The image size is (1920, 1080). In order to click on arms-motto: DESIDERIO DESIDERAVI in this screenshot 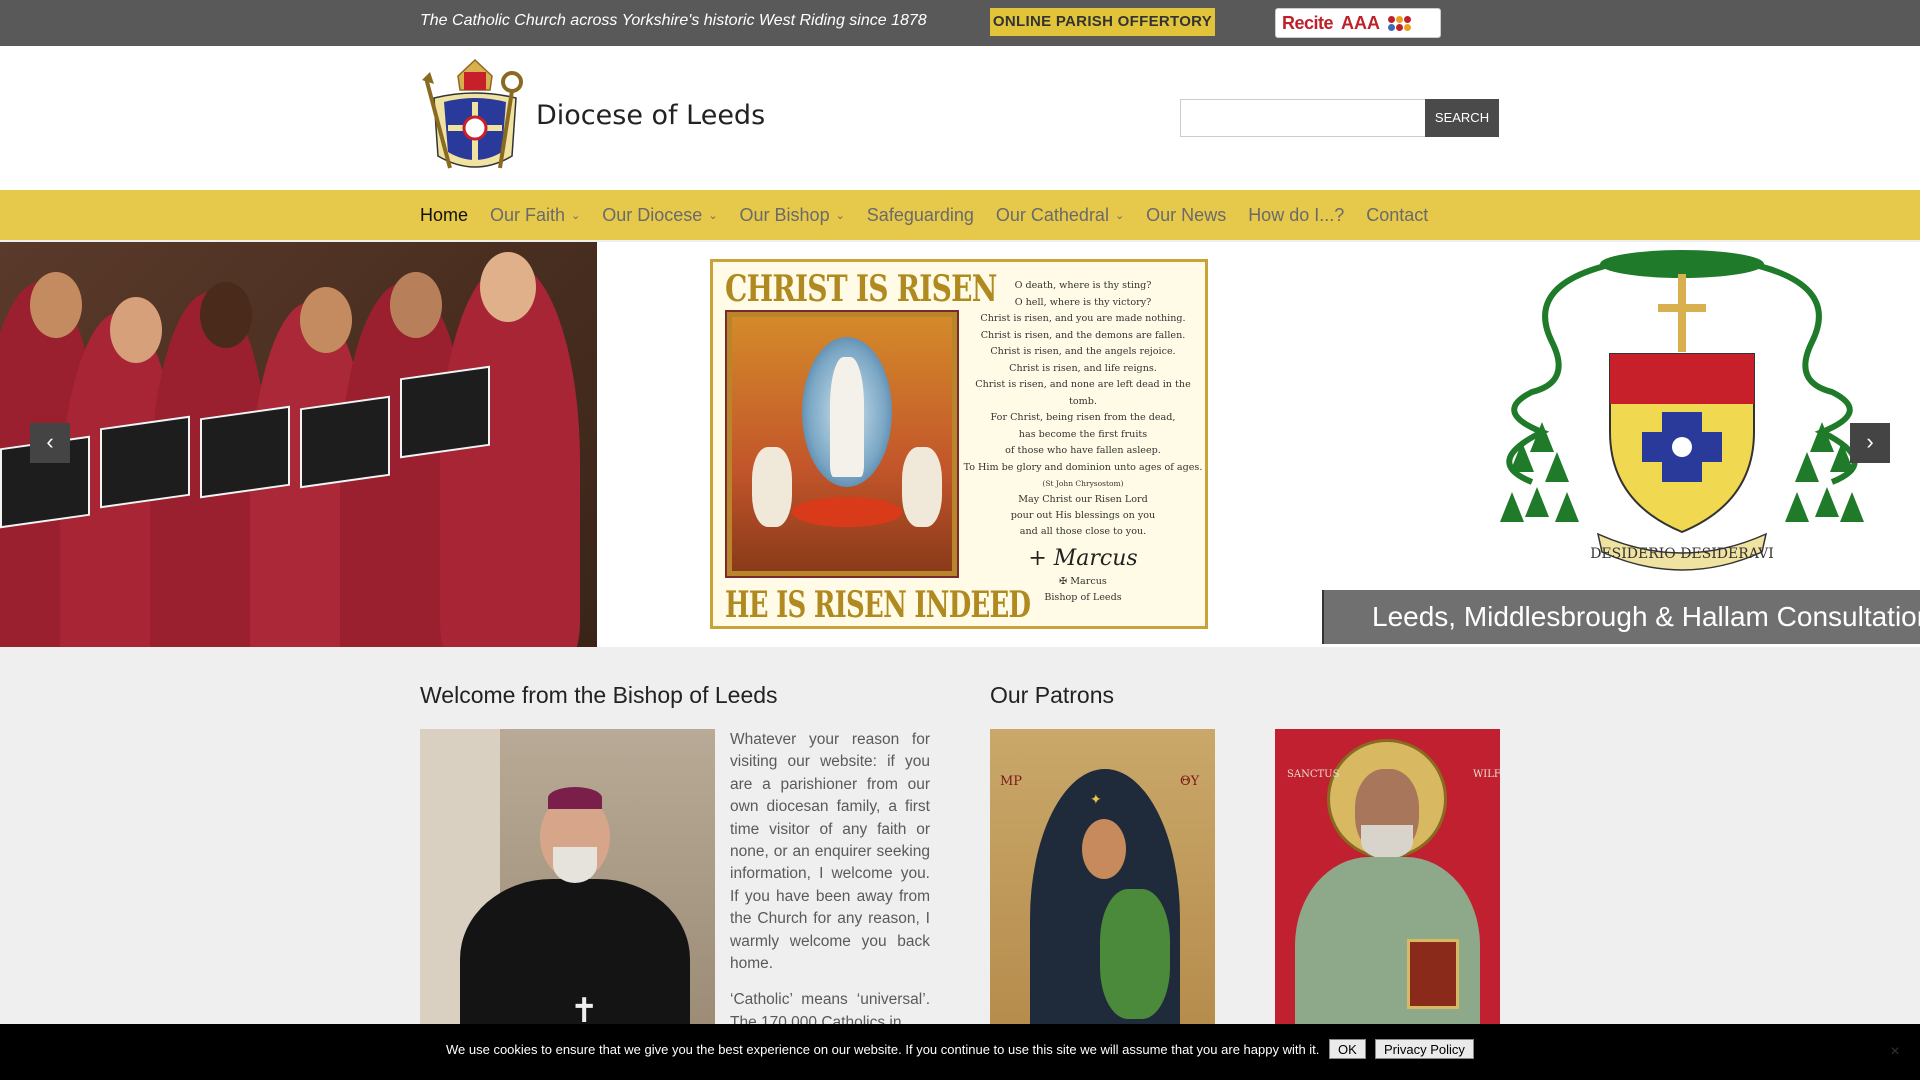, I will do `click(1682, 554)`.